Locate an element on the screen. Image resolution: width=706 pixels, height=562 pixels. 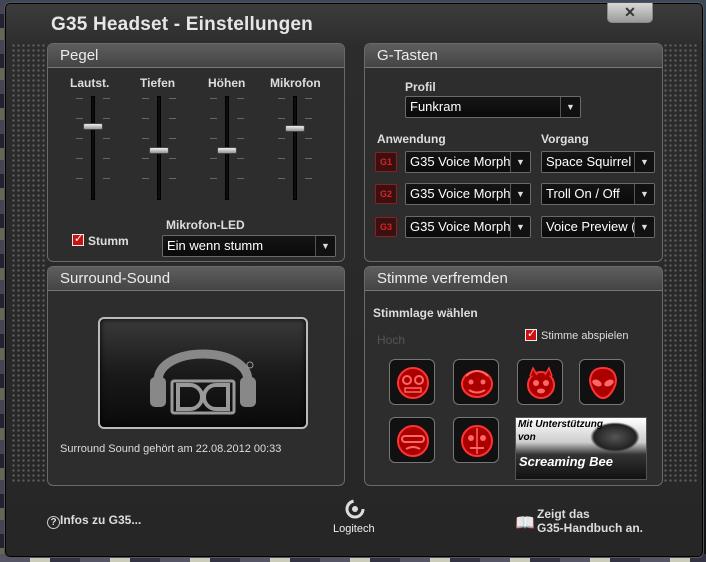
volume-slider-knob is located at coordinates (93, 126).